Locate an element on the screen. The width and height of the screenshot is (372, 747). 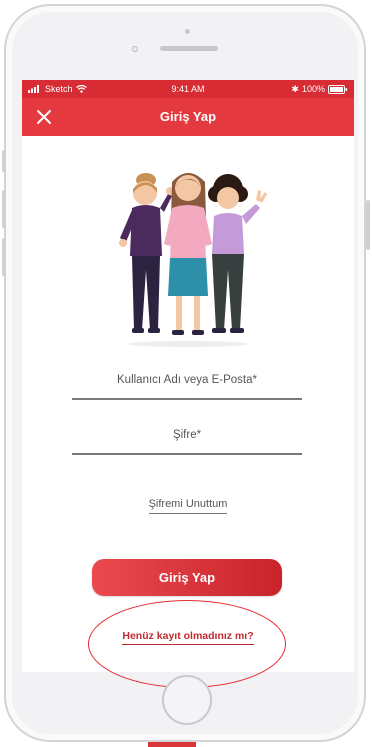
status-right: ✱ 100% is located at coordinates (293, 89).